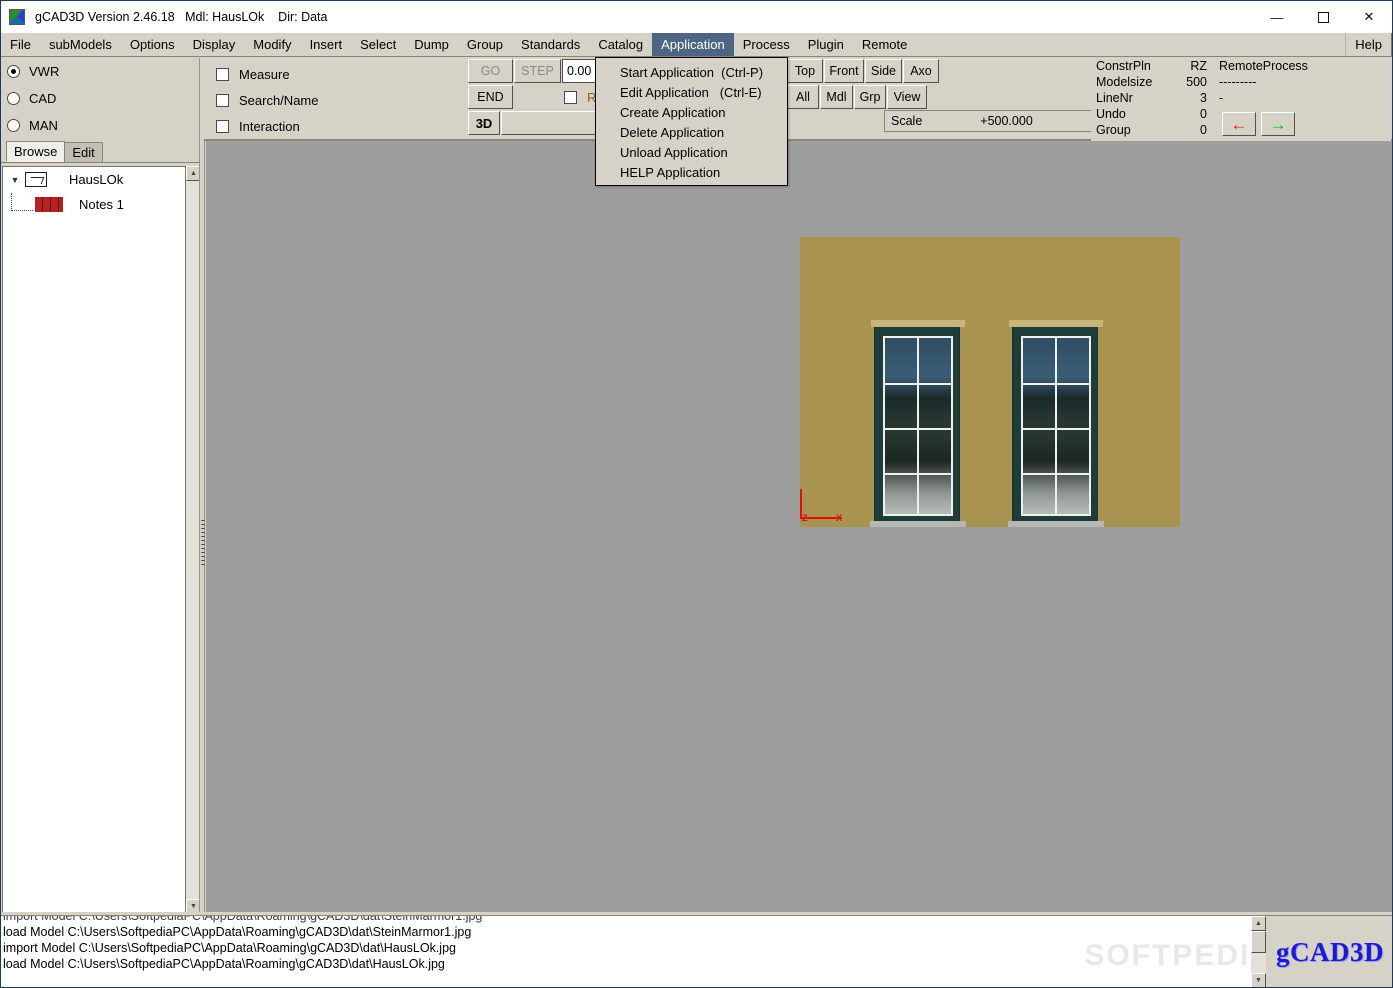  I want to click on panel-splitter, so click(202, 487).